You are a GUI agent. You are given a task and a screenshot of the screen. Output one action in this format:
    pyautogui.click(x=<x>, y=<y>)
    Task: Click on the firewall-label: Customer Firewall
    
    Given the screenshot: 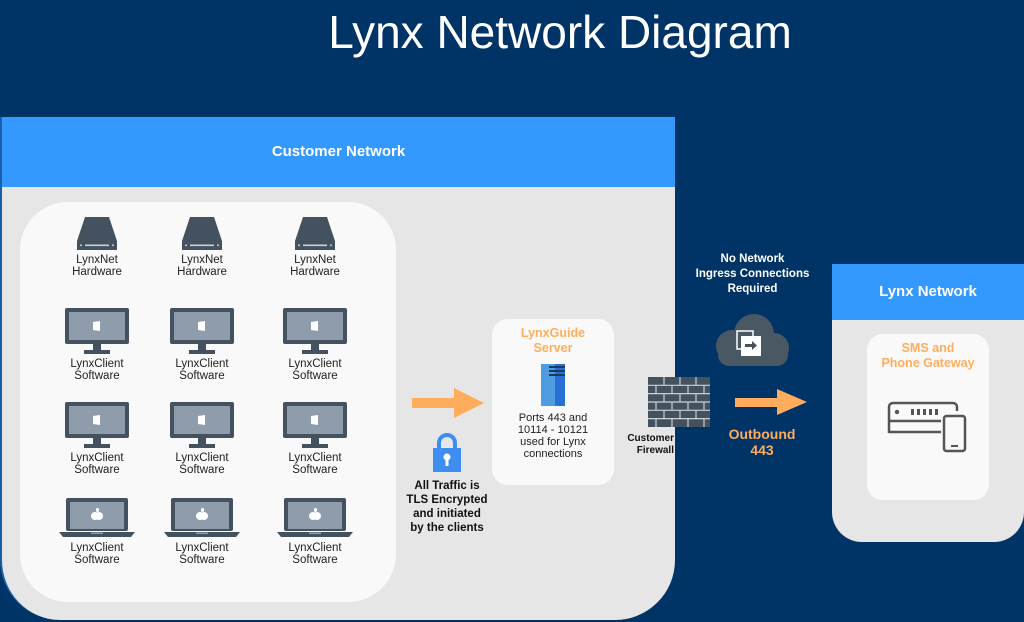 What is the action you would take?
    pyautogui.click(x=644, y=445)
    